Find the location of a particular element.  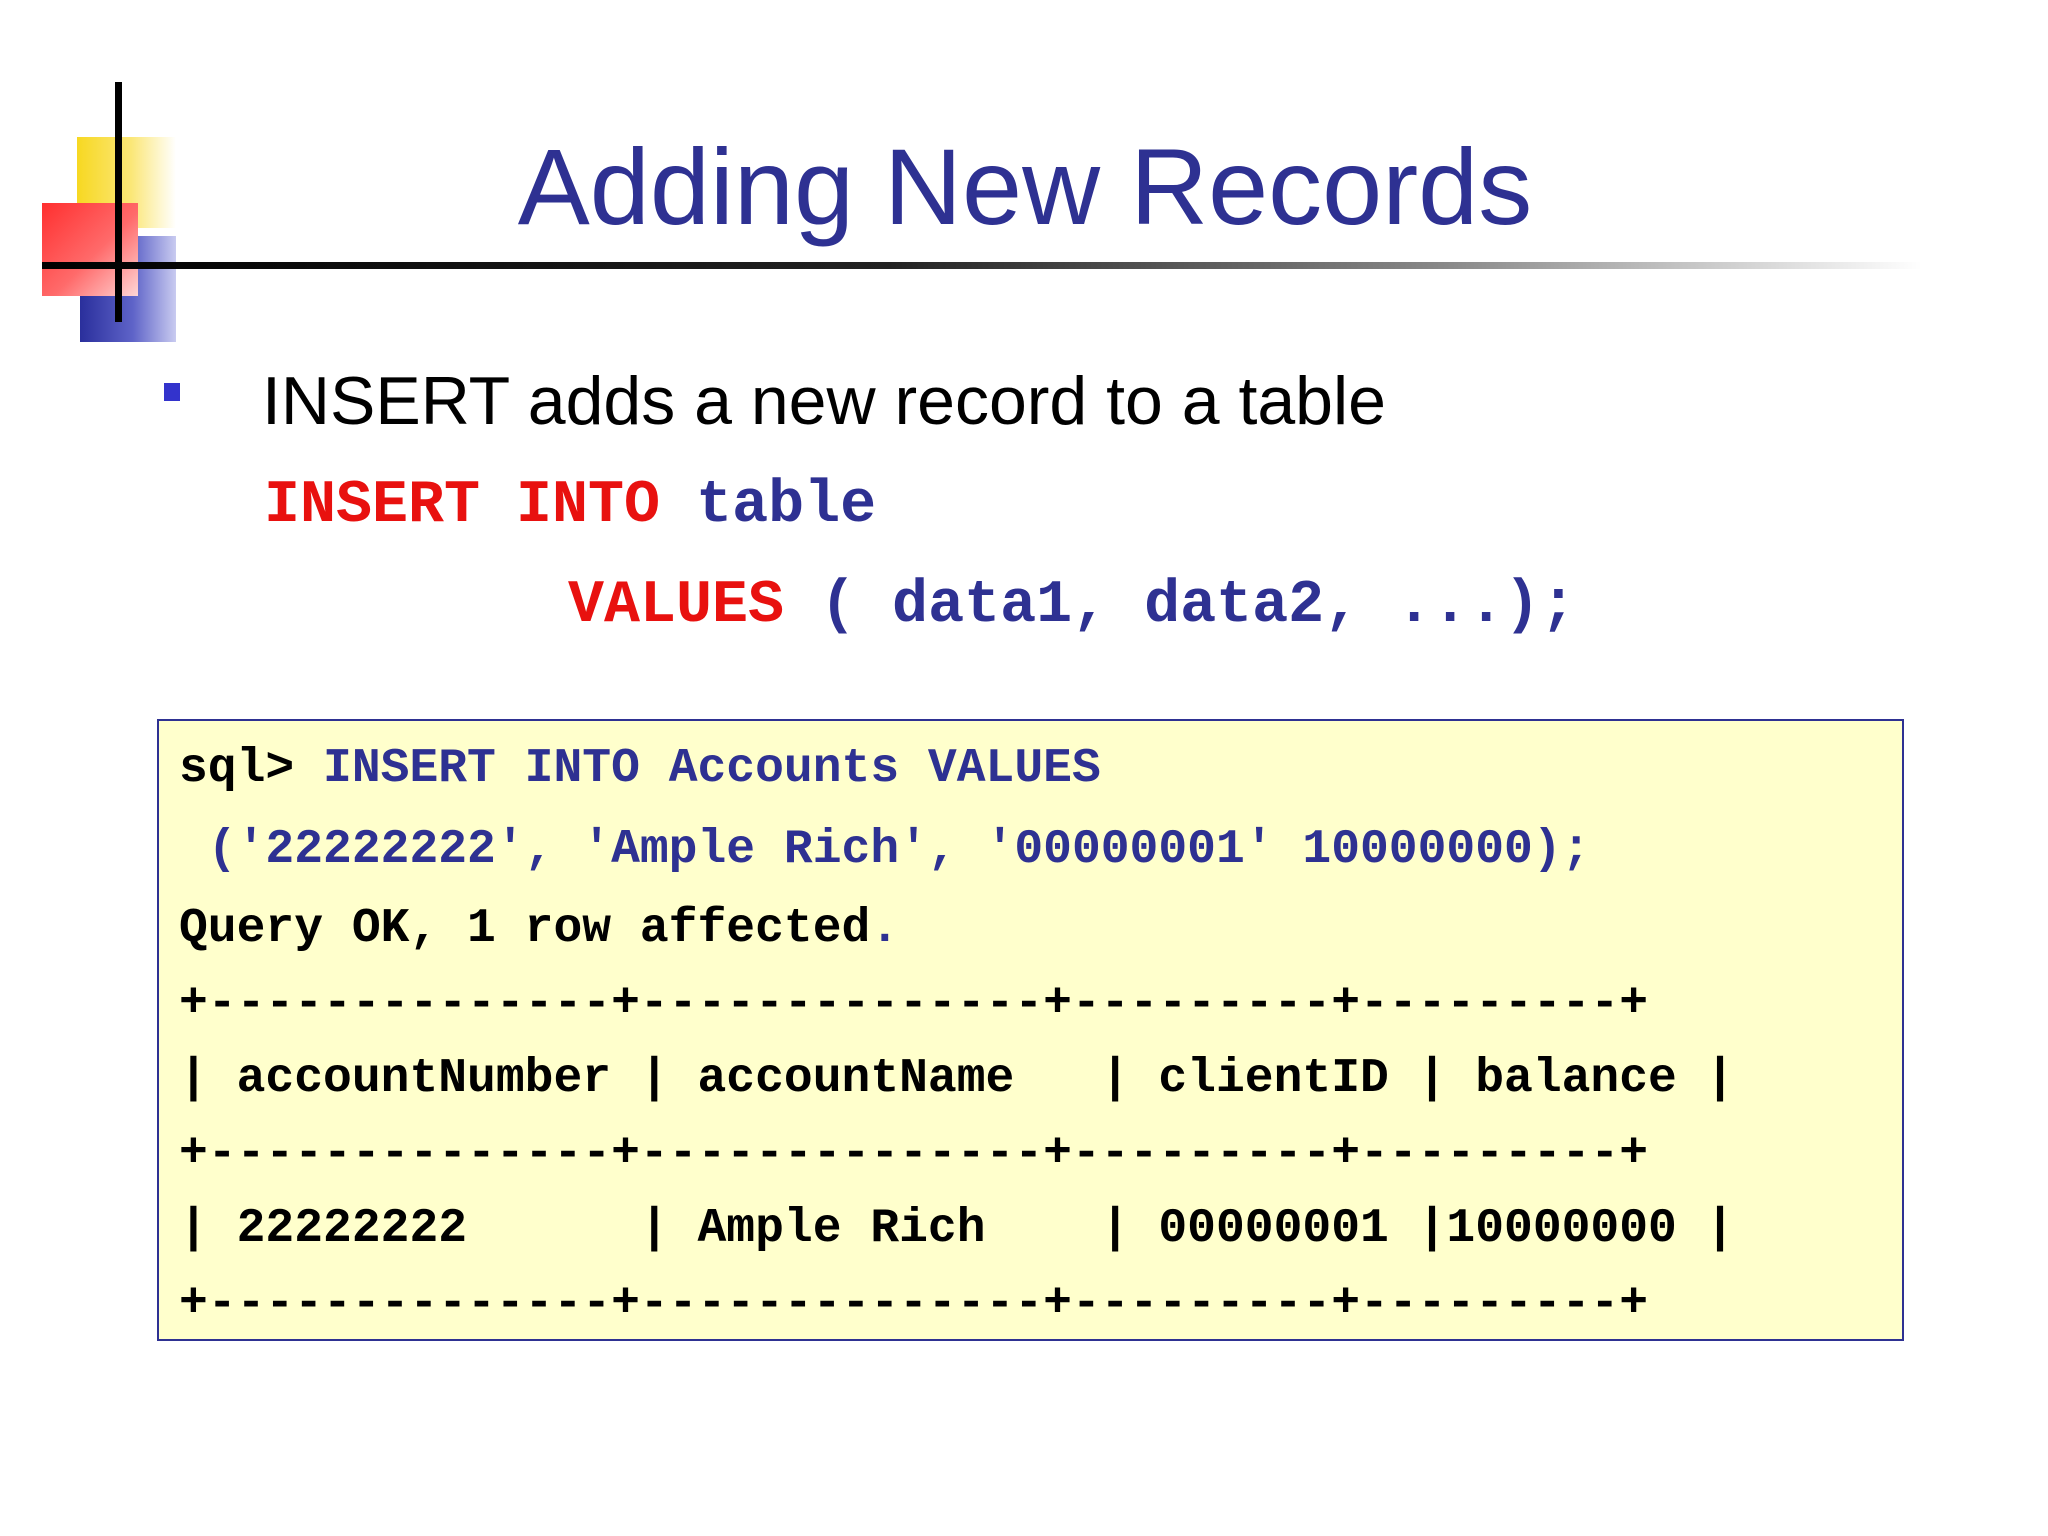

console-result-line: Query OK, 1 row affected. is located at coordinates (539, 930).